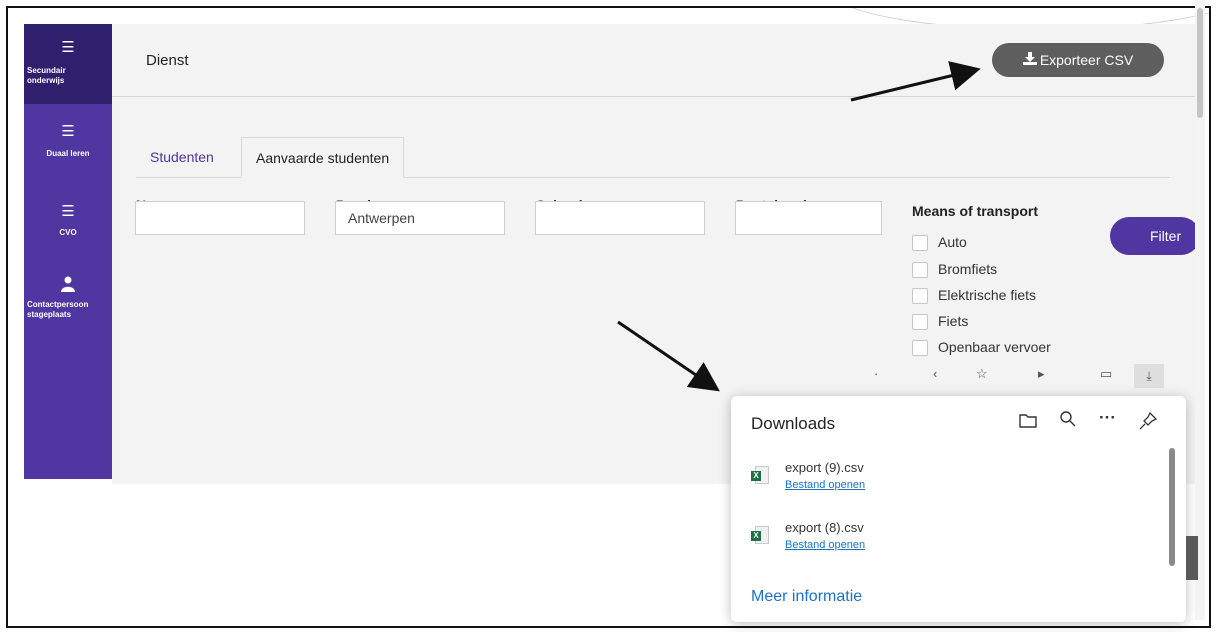 The height and width of the screenshot is (632, 1218). What do you see at coordinates (915, 81) in the screenshot?
I see `arrow-to-export-button` at bounding box center [915, 81].